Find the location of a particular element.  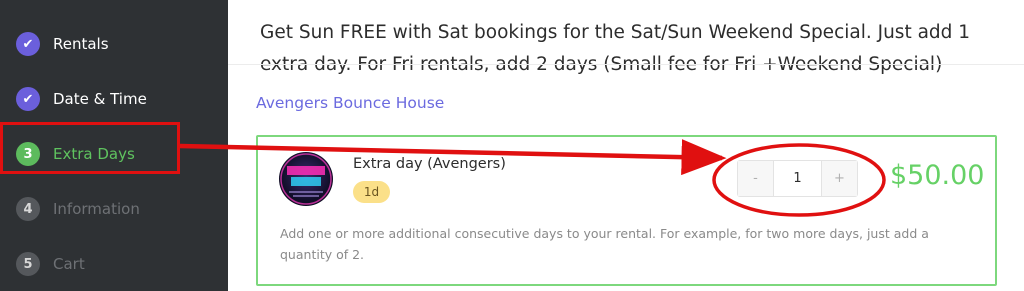

product-title: Avengers Bounce House is located at coordinates (350, 103).